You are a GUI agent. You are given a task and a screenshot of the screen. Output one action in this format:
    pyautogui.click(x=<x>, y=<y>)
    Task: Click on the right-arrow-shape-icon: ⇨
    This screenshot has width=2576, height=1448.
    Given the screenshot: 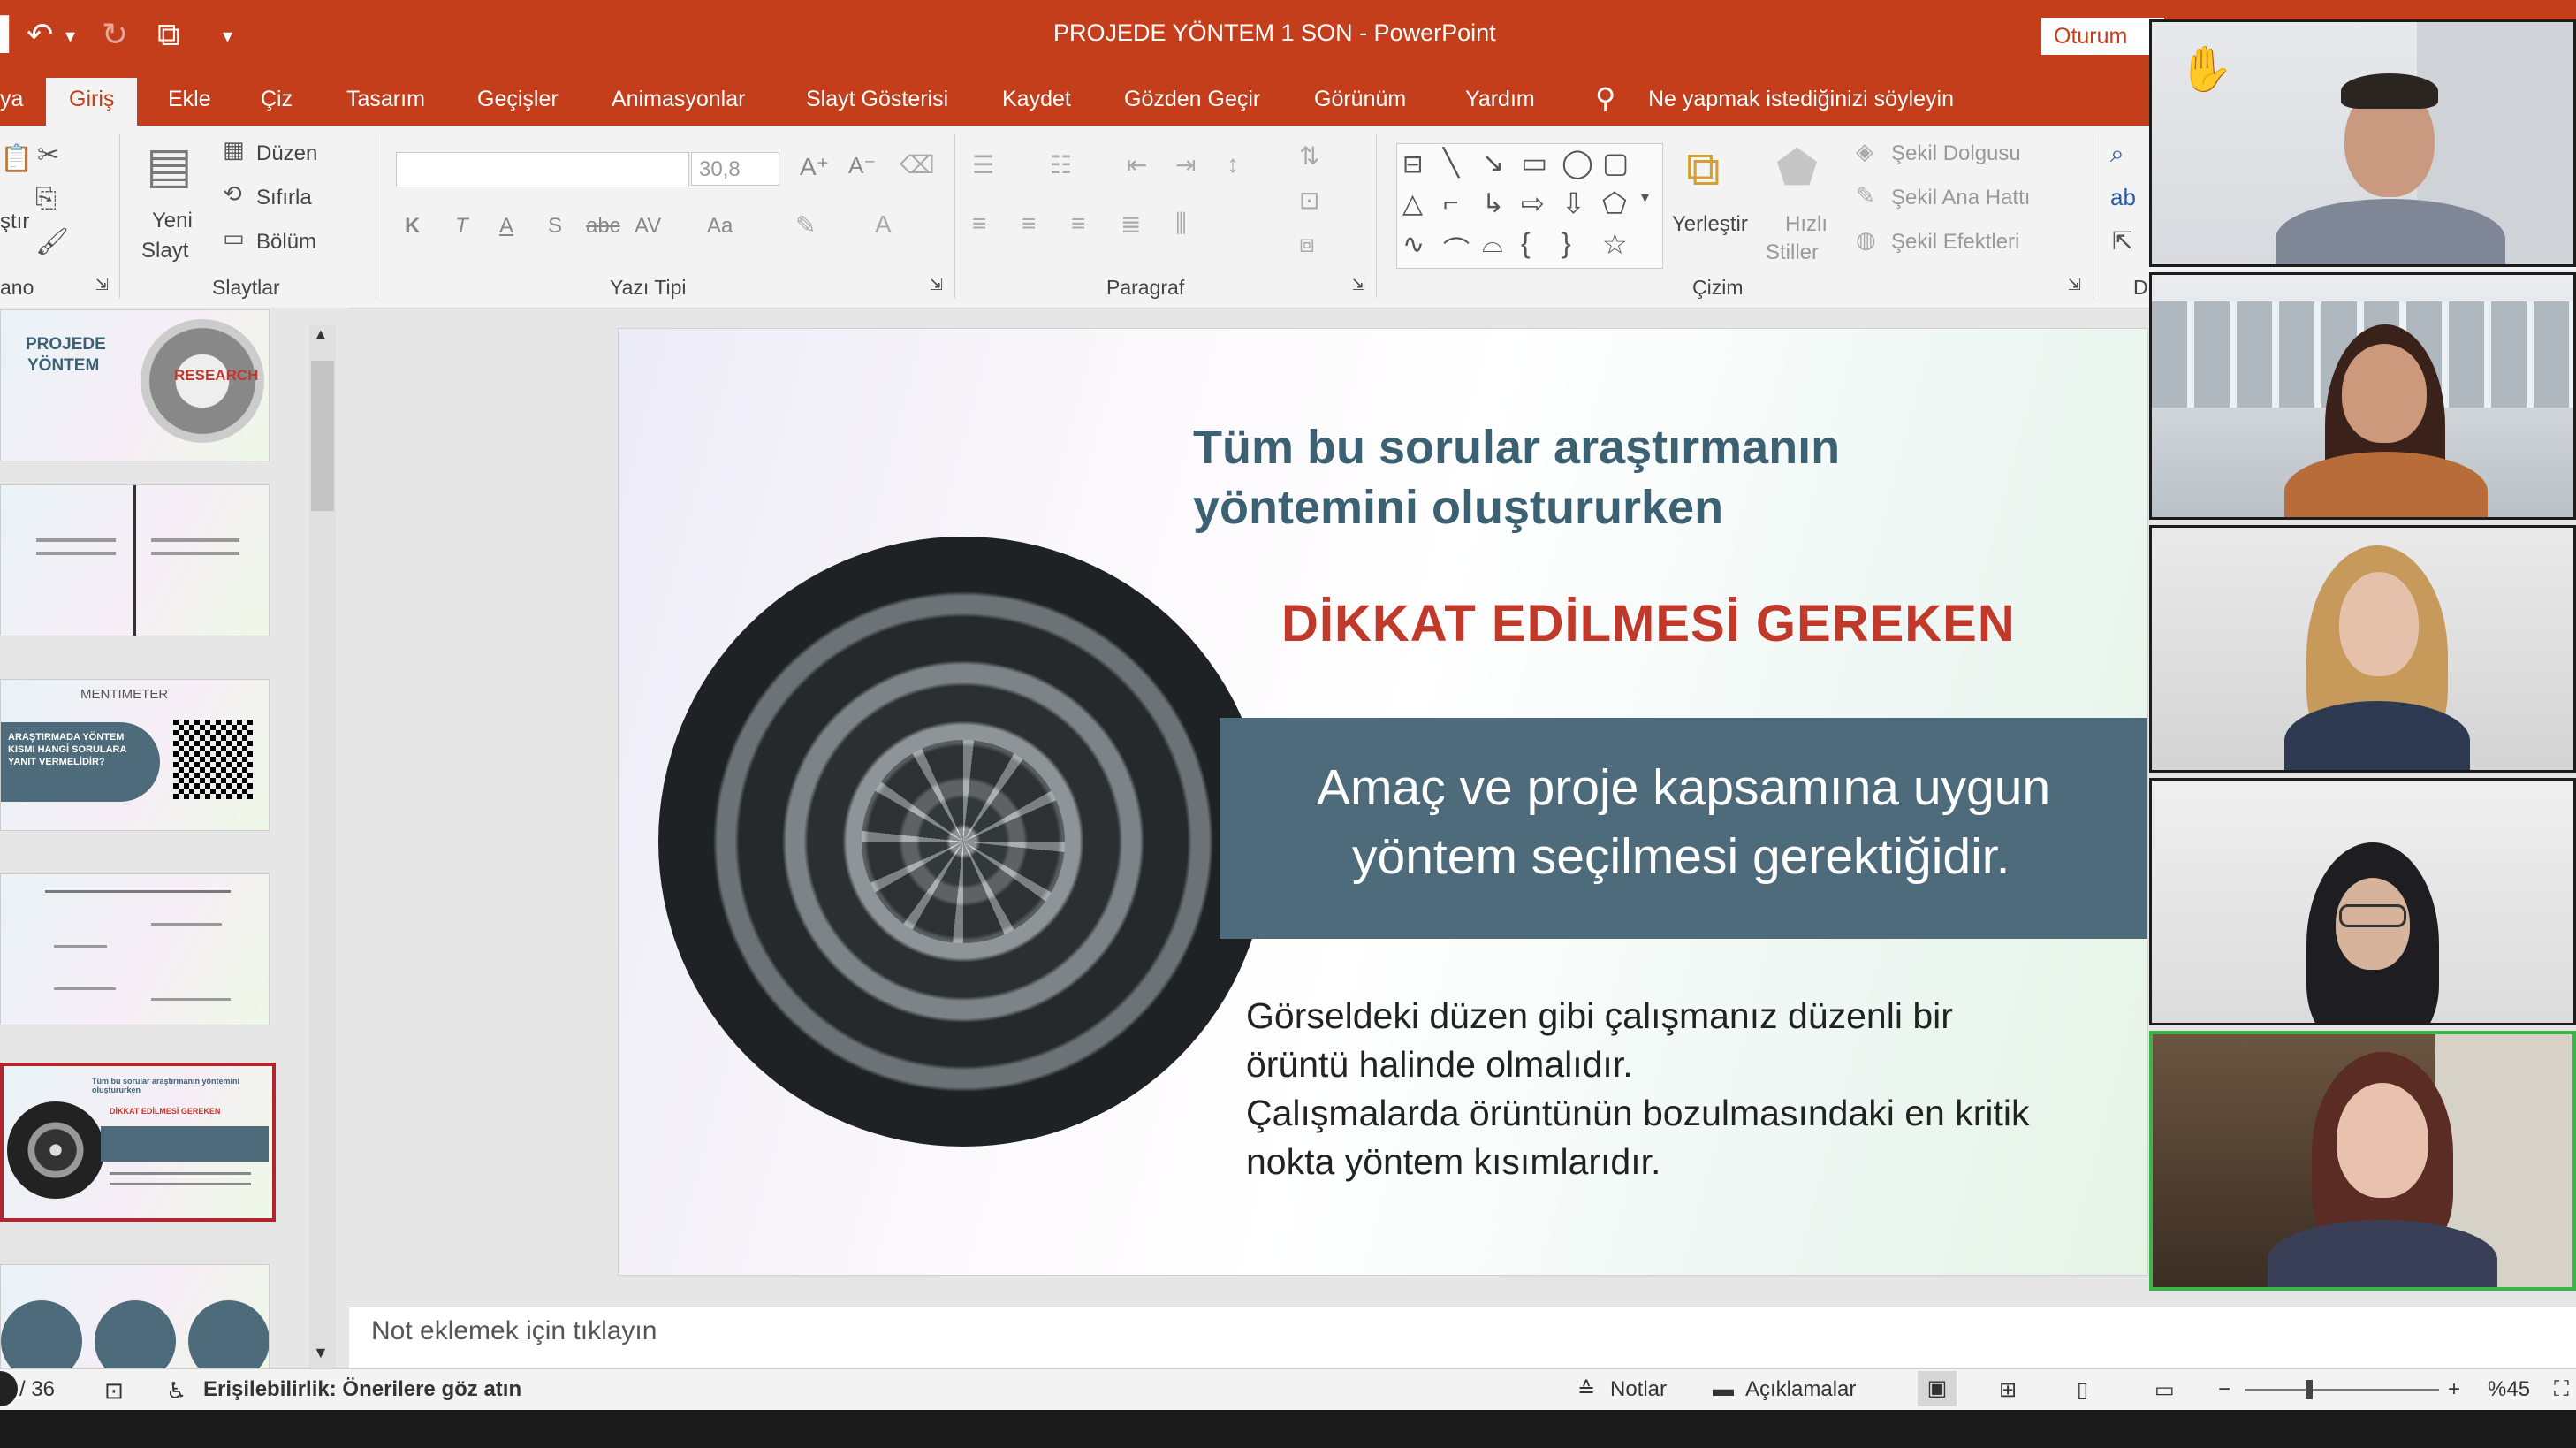 What is the action you would take?
    pyautogui.click(x=1533, y=203)
    